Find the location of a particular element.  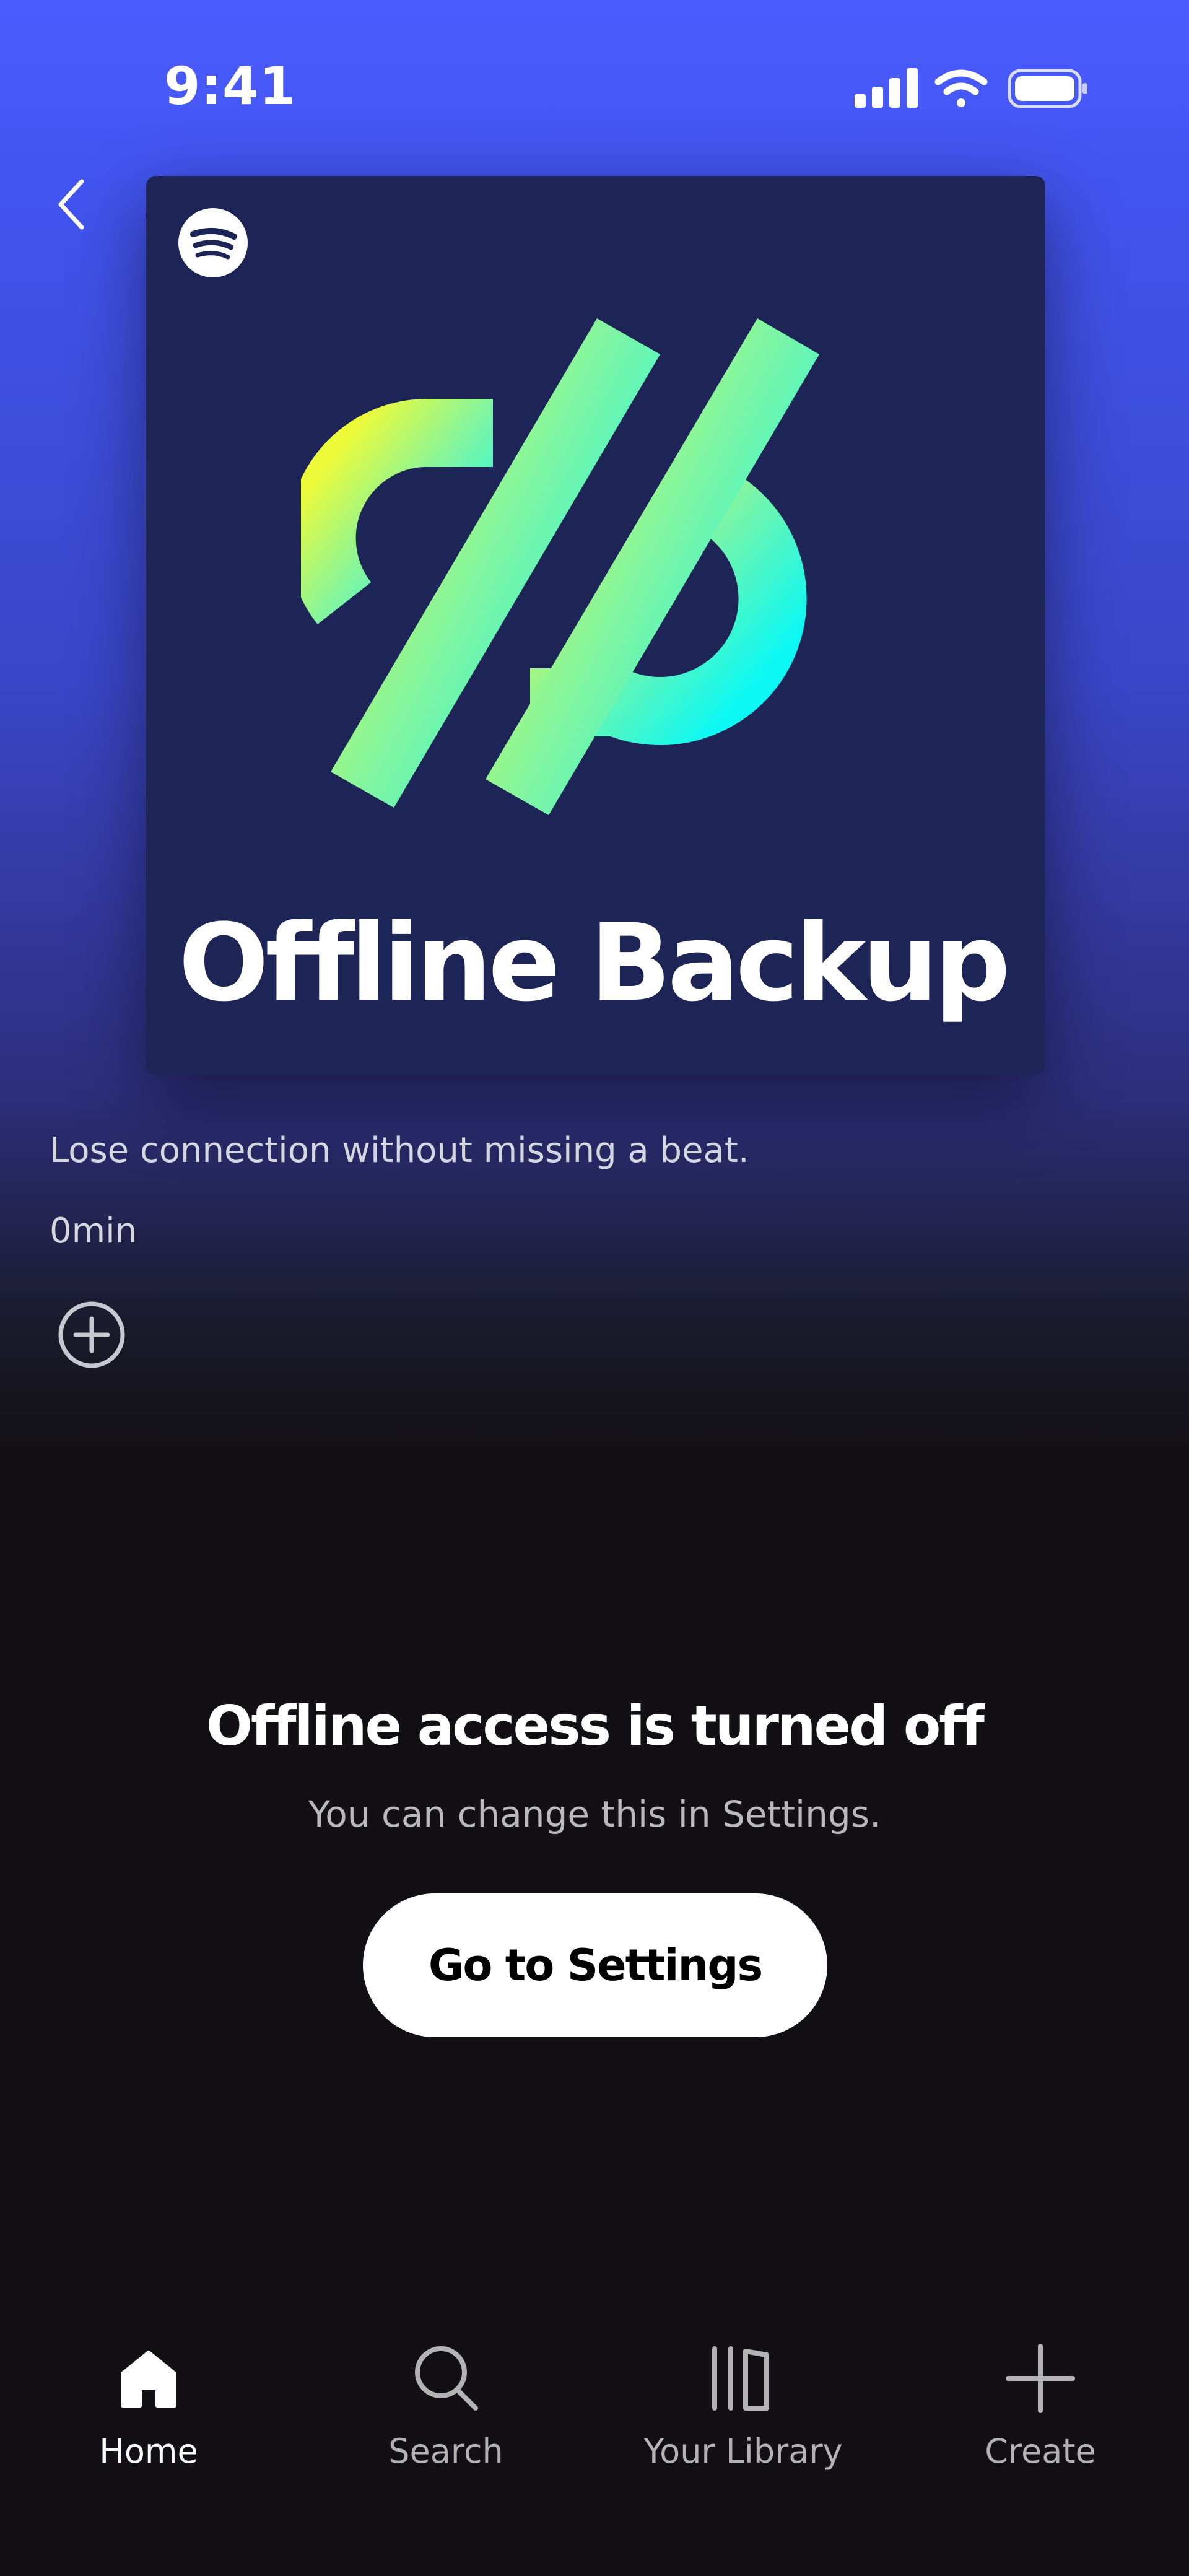

back-button is located at coordinates (71, 204).